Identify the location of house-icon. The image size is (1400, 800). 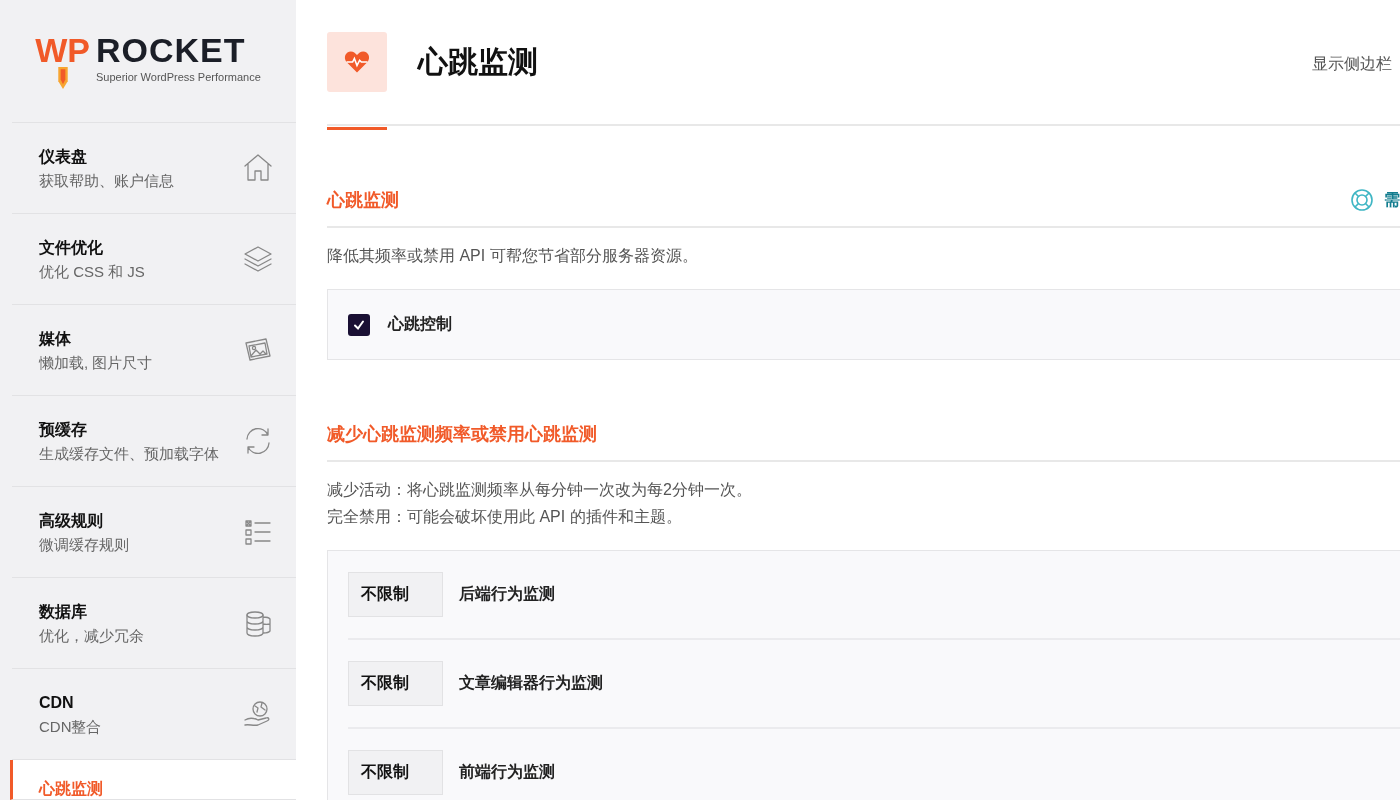
(258, 168).